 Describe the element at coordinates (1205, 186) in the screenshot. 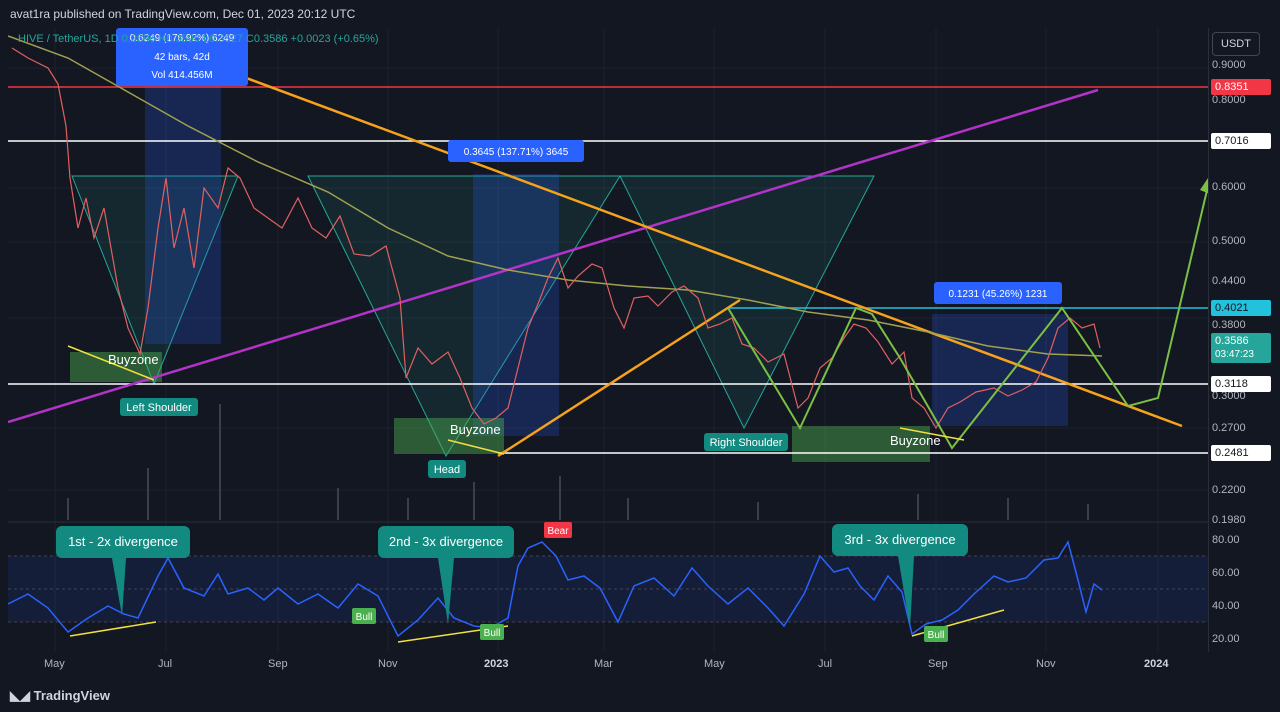

I see `projection-arrowhead` at that location.